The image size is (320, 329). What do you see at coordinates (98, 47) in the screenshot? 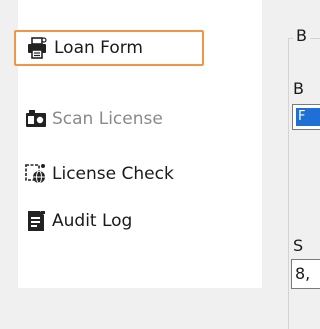
I see `sidebar-item-label: Loan Form` at bounding box center [98, 47].